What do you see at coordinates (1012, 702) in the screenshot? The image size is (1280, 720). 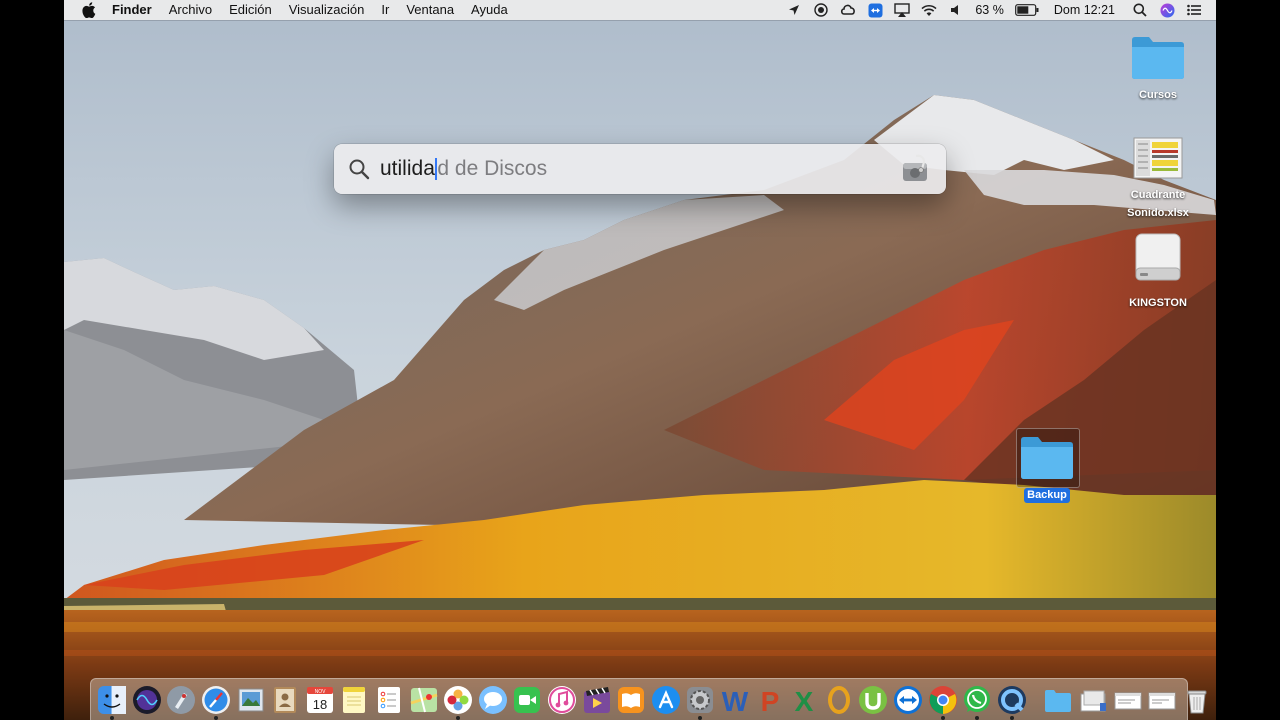 I see `quicktime-icon` at bounding box center [1012, 702].